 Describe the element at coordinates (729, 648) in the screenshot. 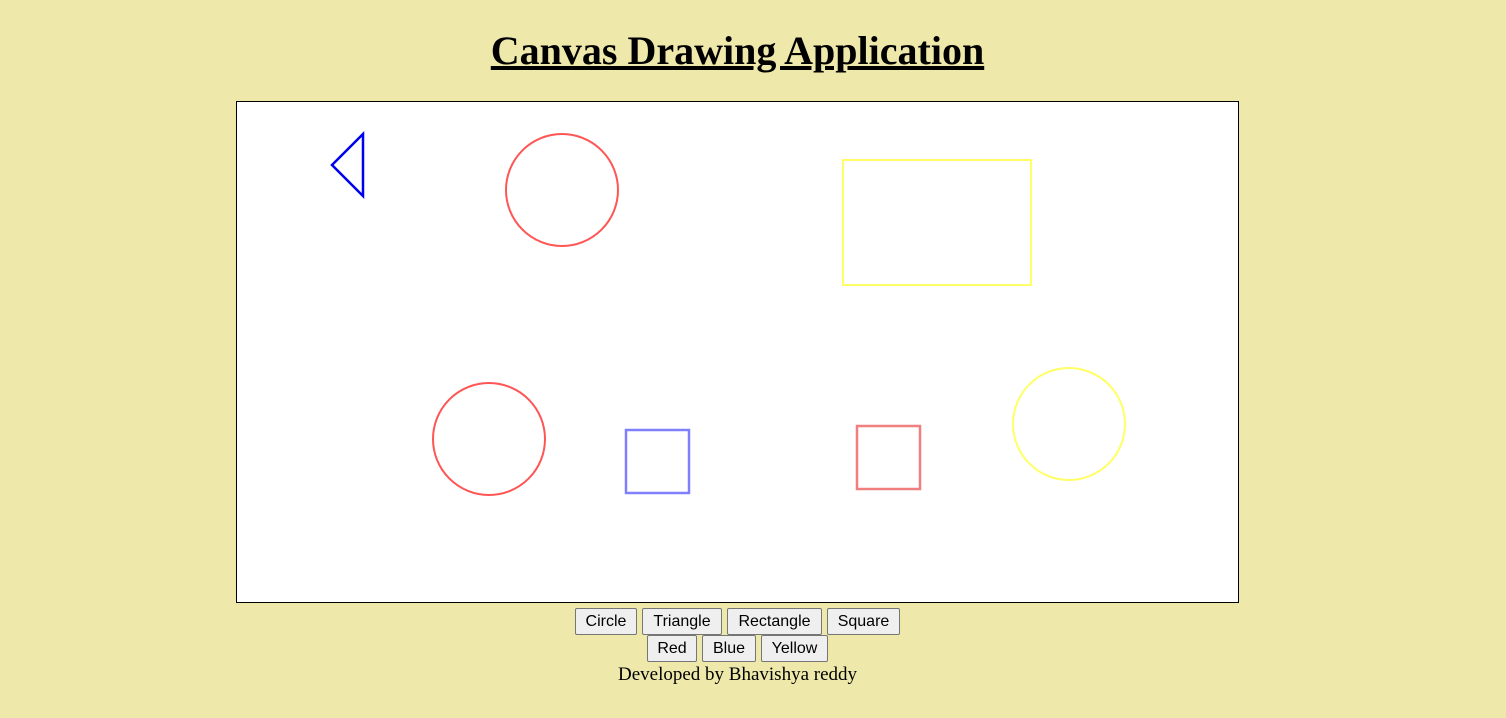

I see `blue-button: Blue` at that location.